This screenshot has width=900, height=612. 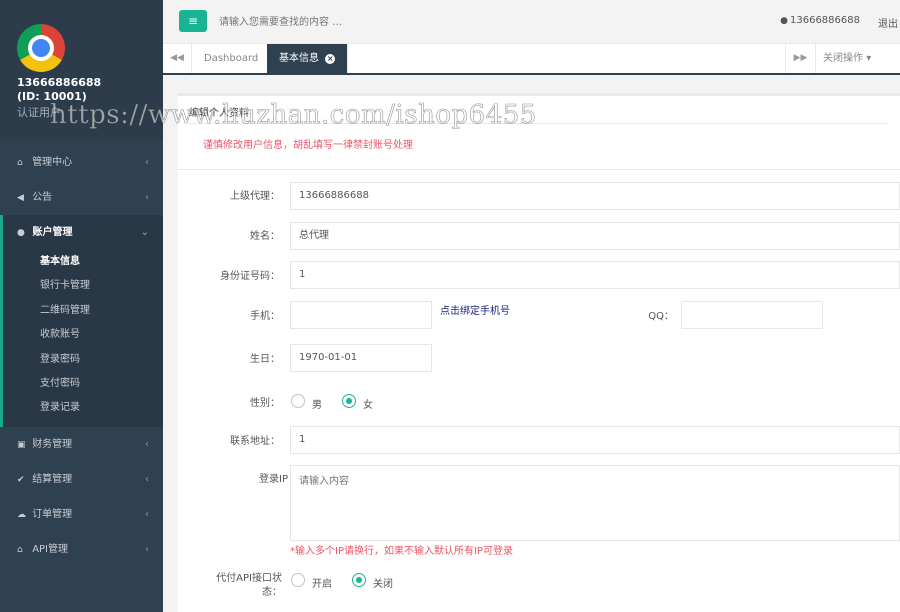 What do you see at coordinates (52, 162) in the screenshot?
I see `sidebar-item-label: 管理中心` at bounding box center [52, 162].